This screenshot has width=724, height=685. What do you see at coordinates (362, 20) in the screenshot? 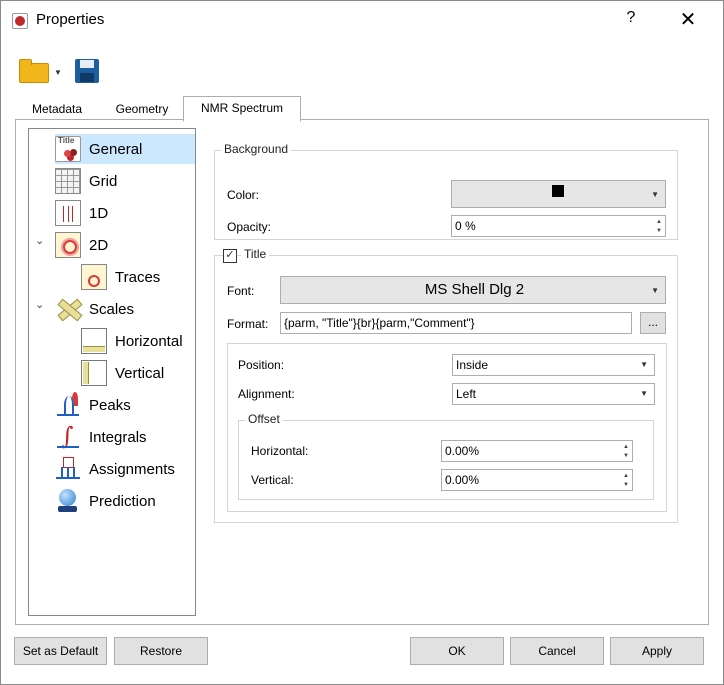
I see `title-bar: Properties ? ✕` at bounding box center [362, 20].